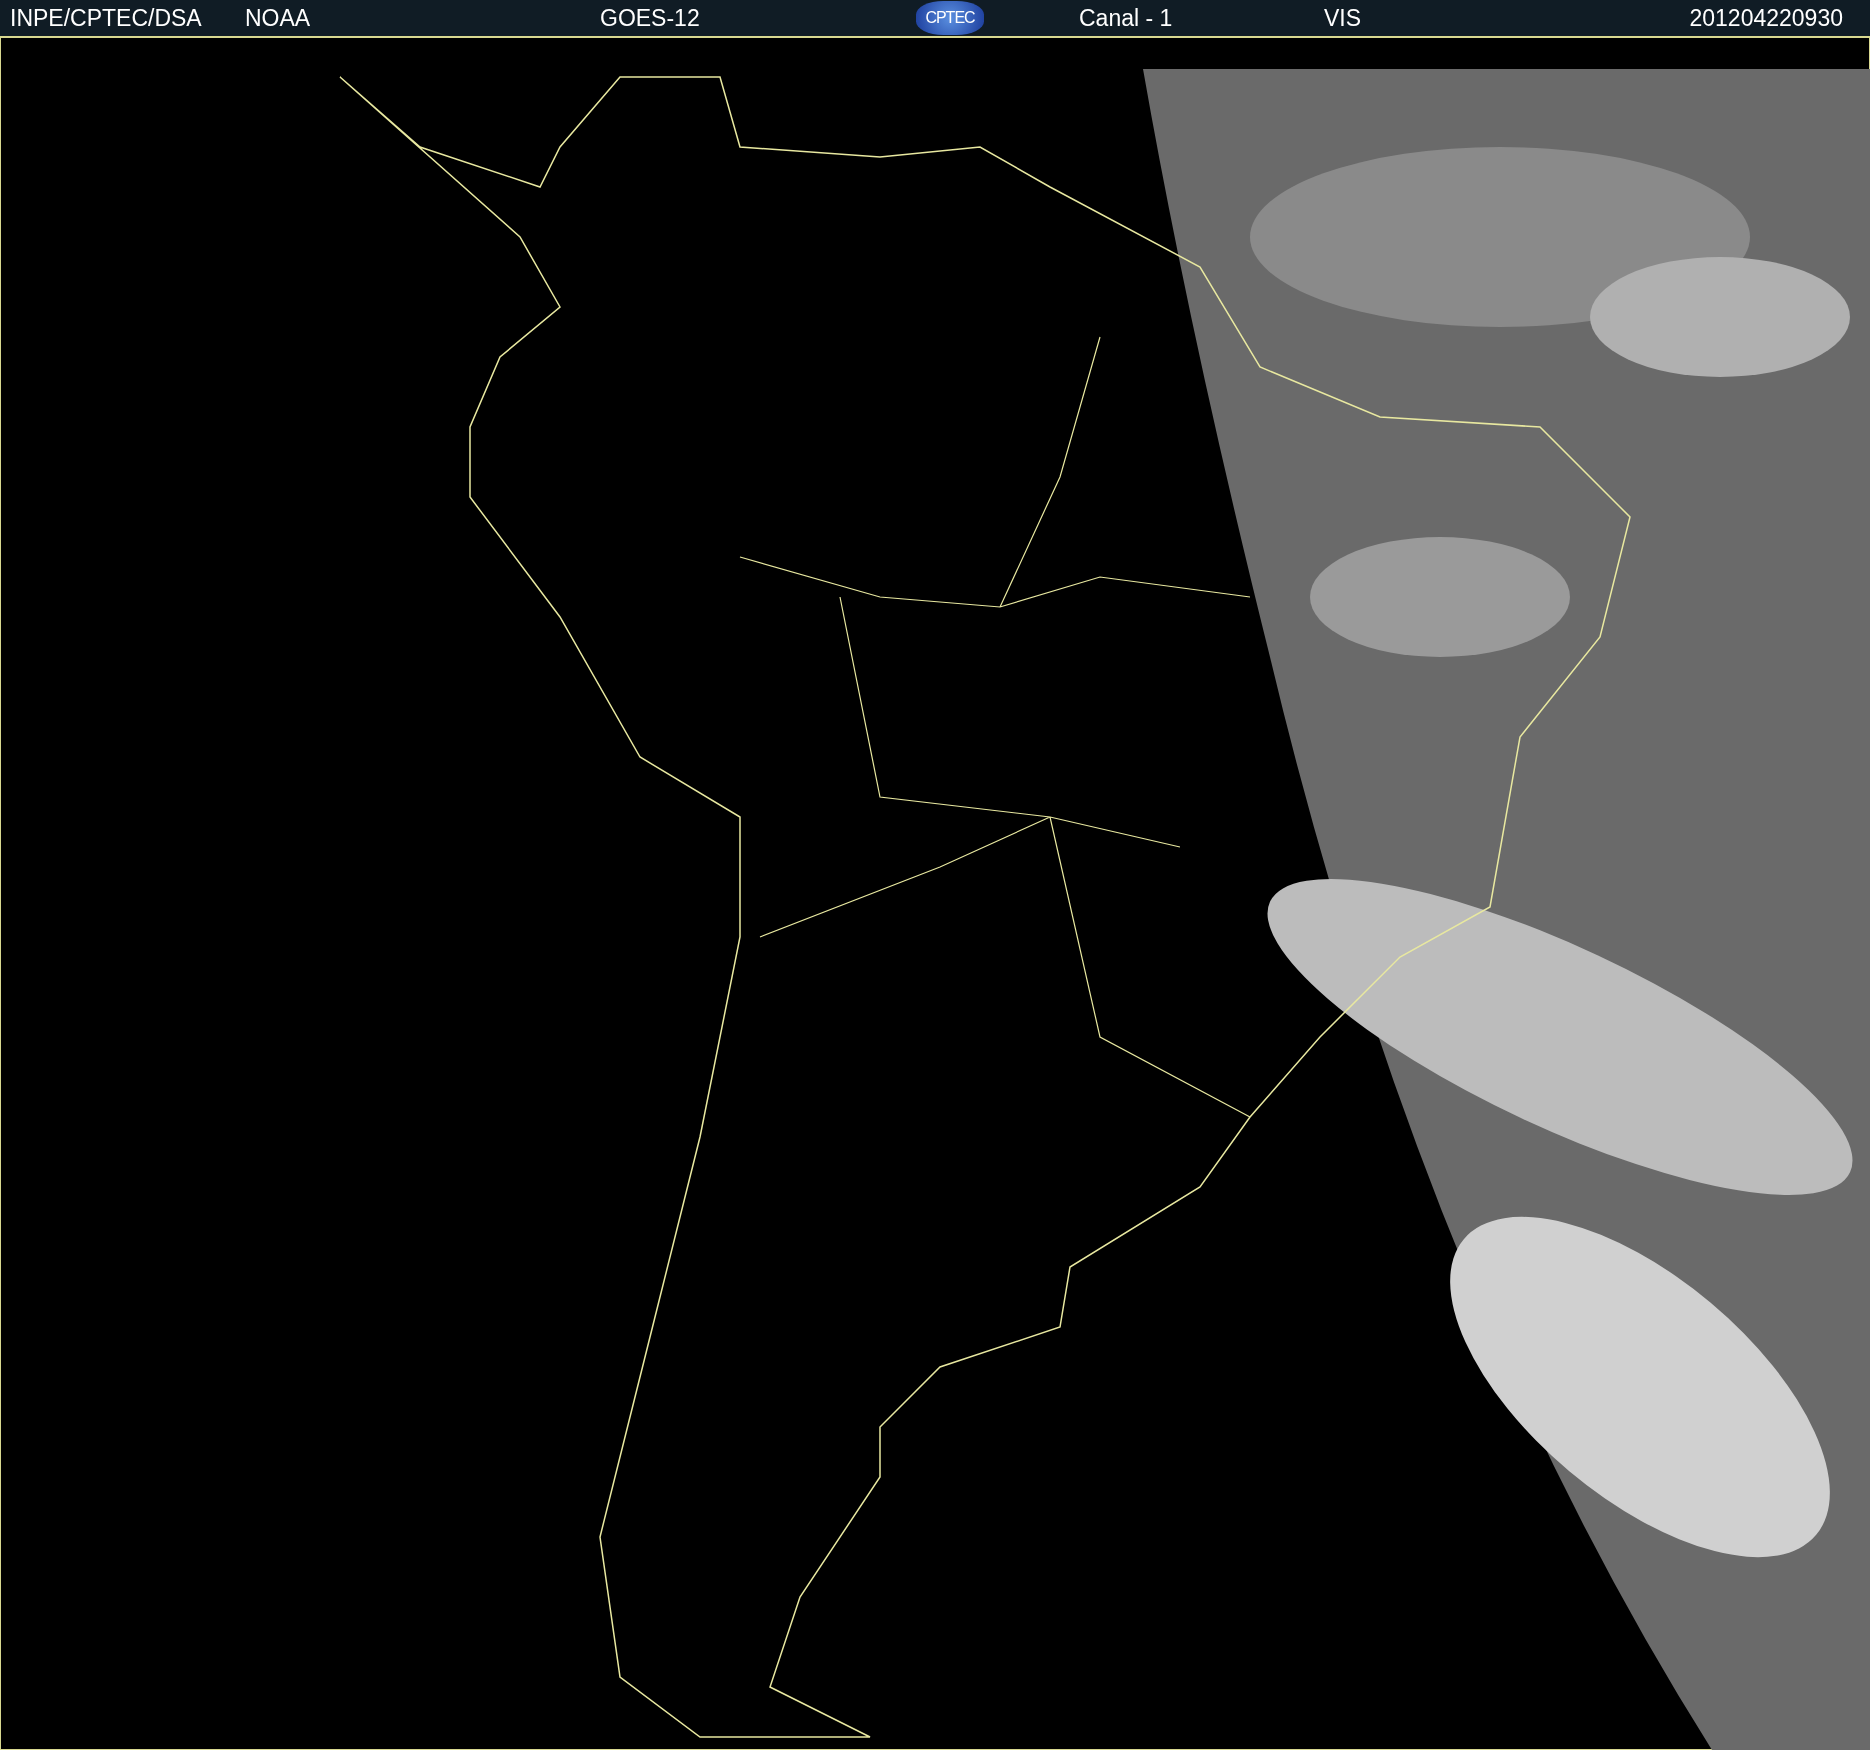 The width and height of the screenshot is (1870, 1750). I want to click on agency-label: NOAA, so click(278, 18).